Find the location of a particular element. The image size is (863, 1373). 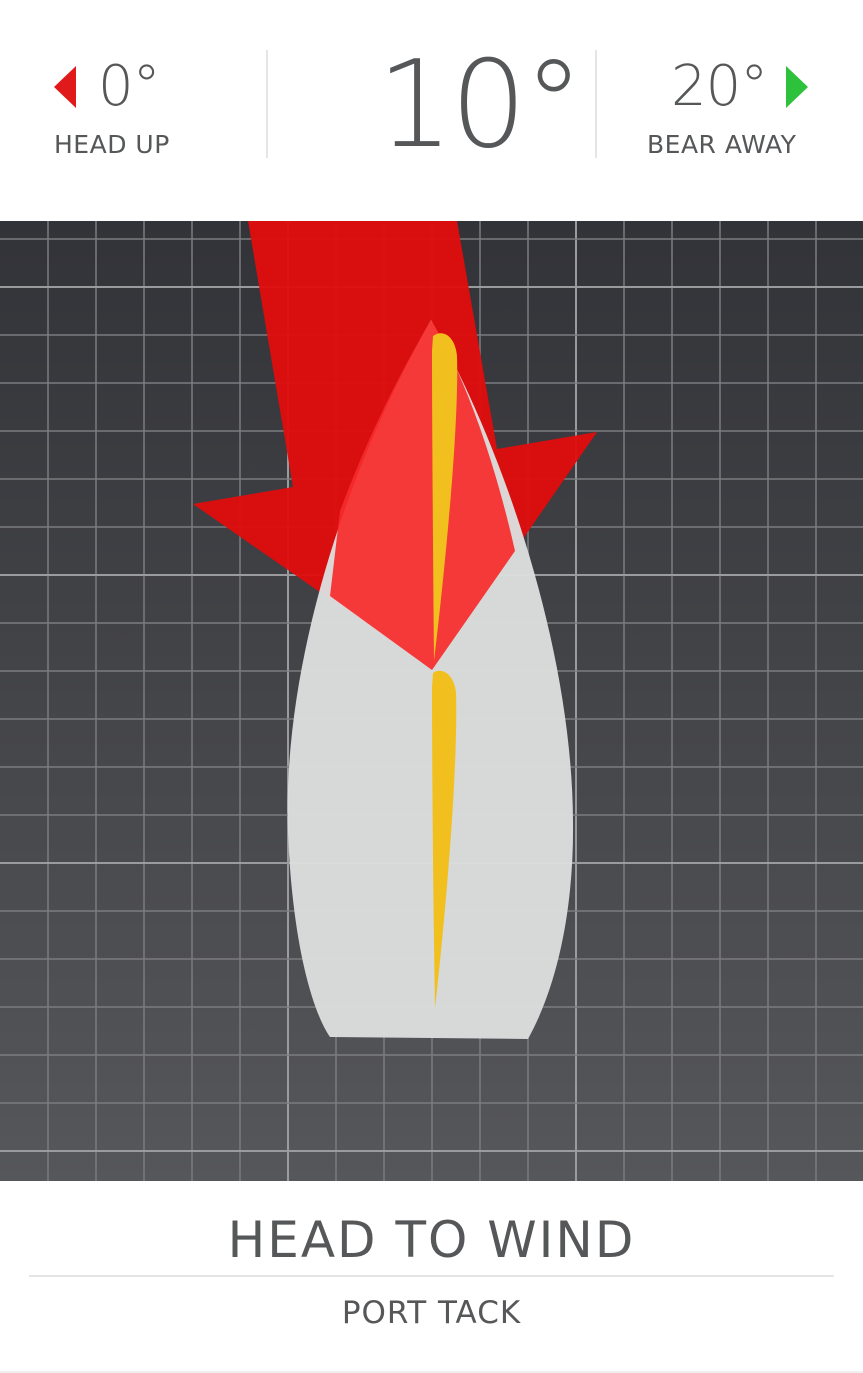

header-divider-left is located at coordinates (267, 104).